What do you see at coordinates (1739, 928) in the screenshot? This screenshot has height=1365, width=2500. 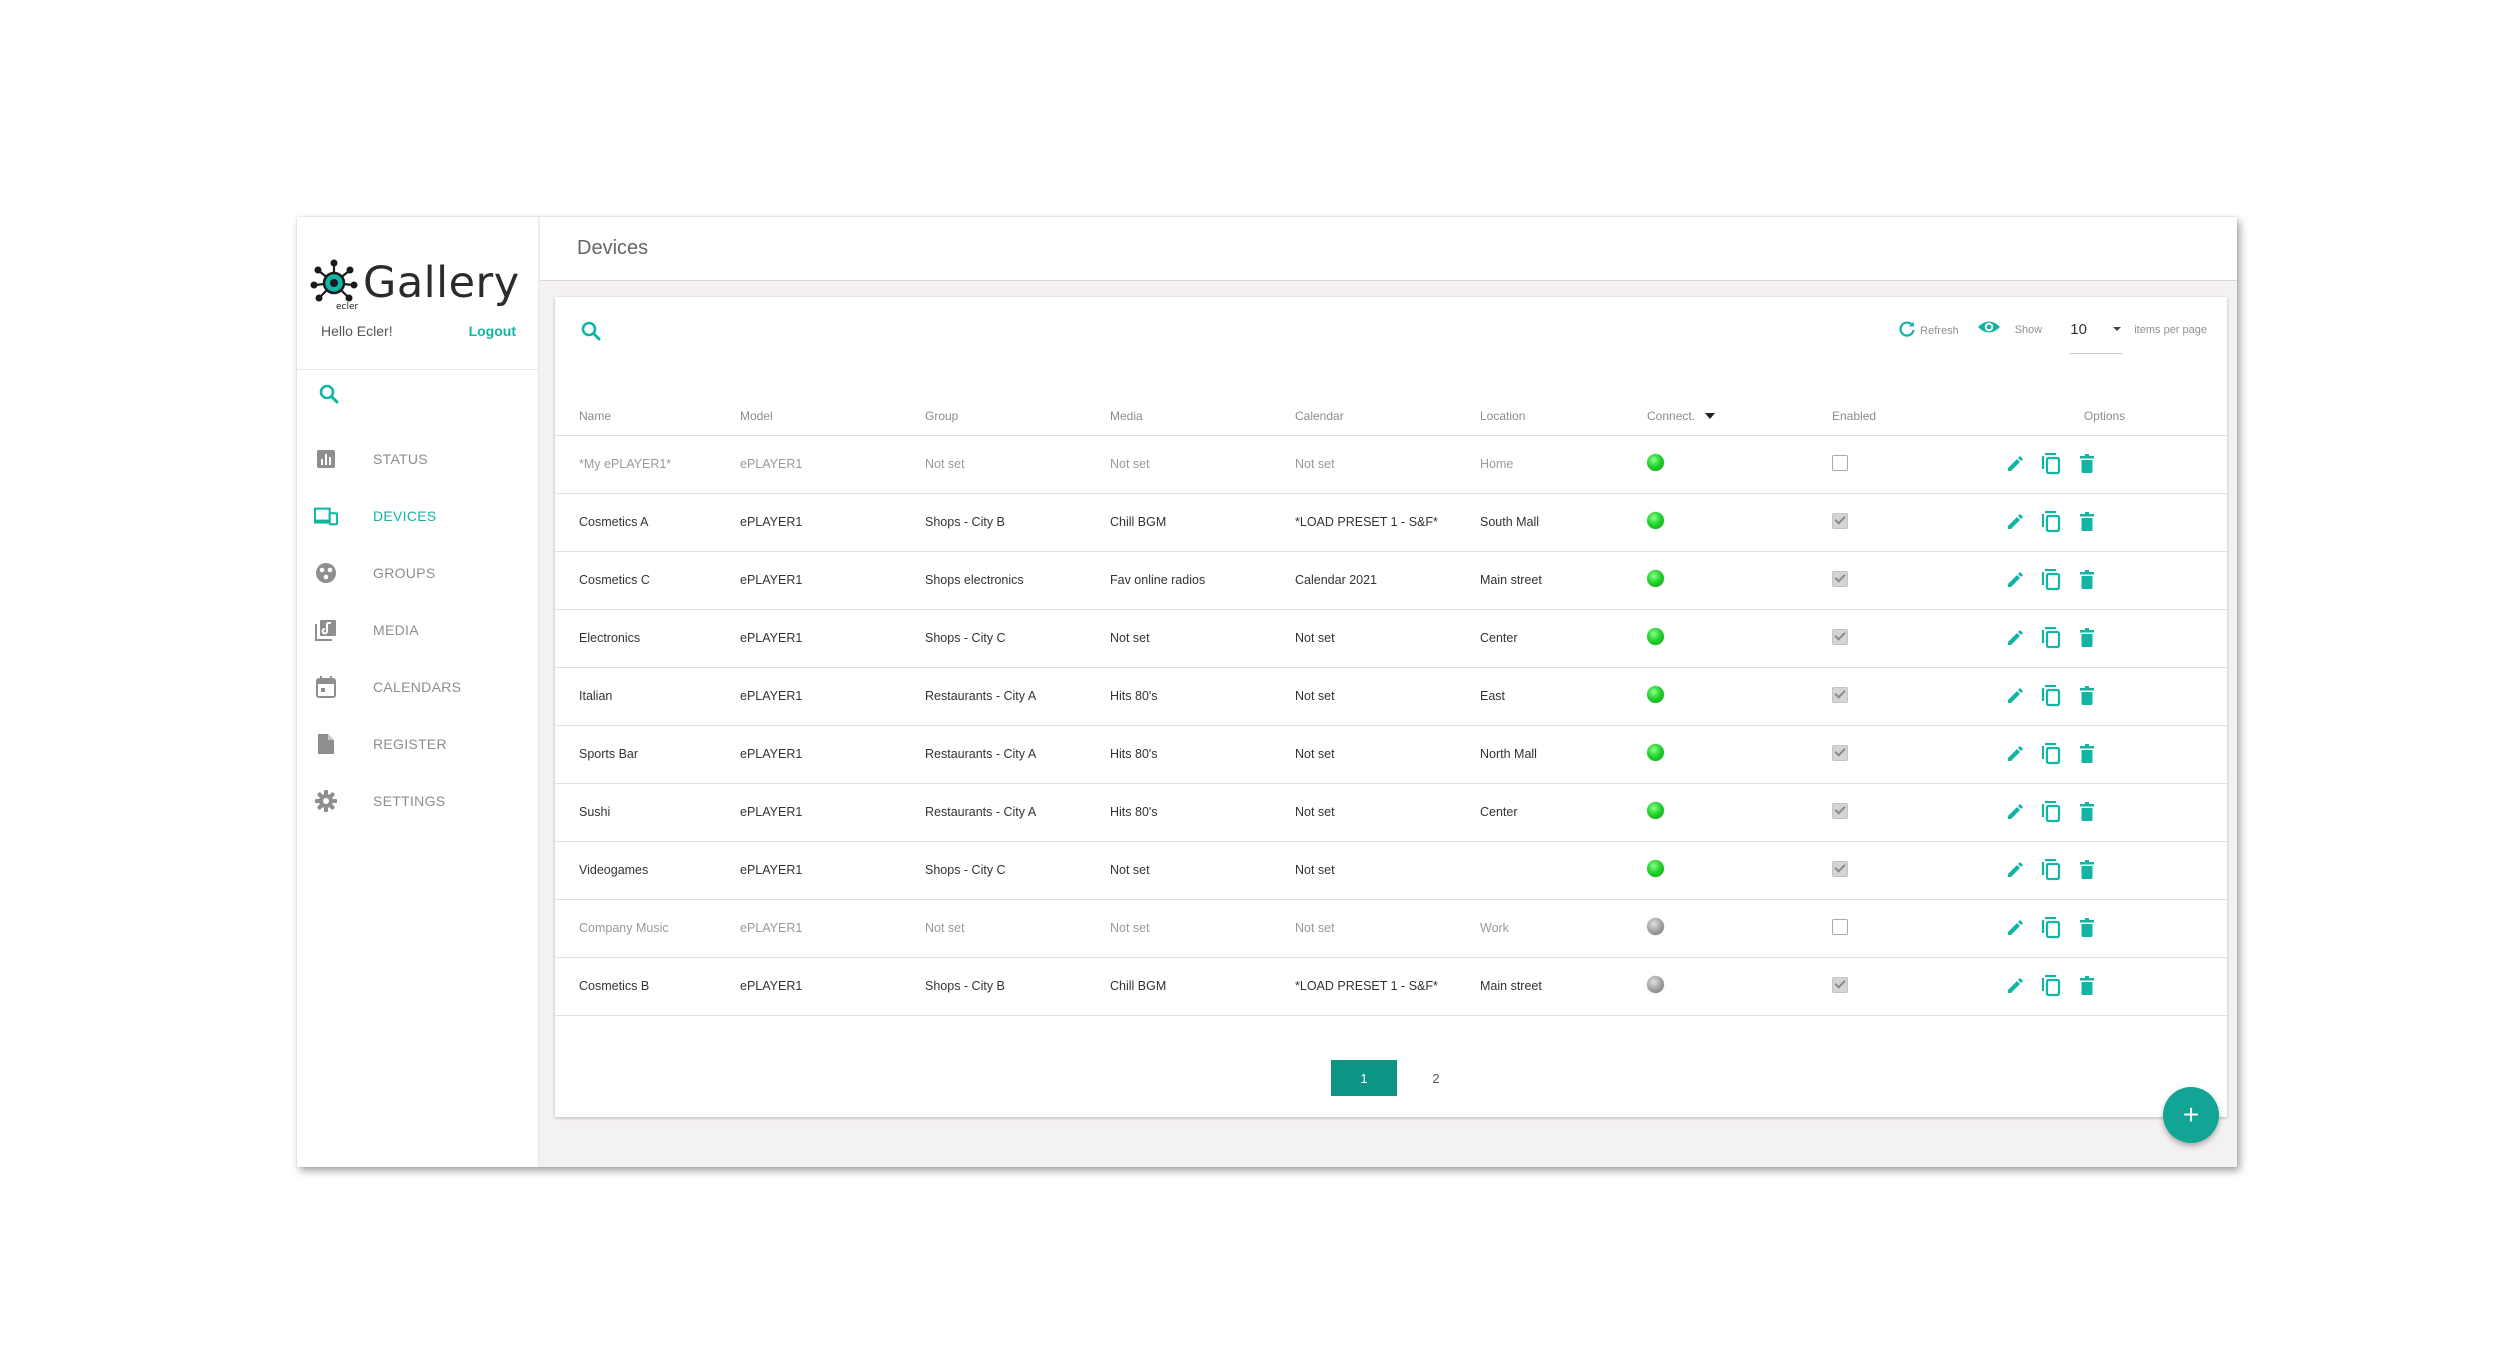 I see `cell-connection` at bounding box center [1739, 928].